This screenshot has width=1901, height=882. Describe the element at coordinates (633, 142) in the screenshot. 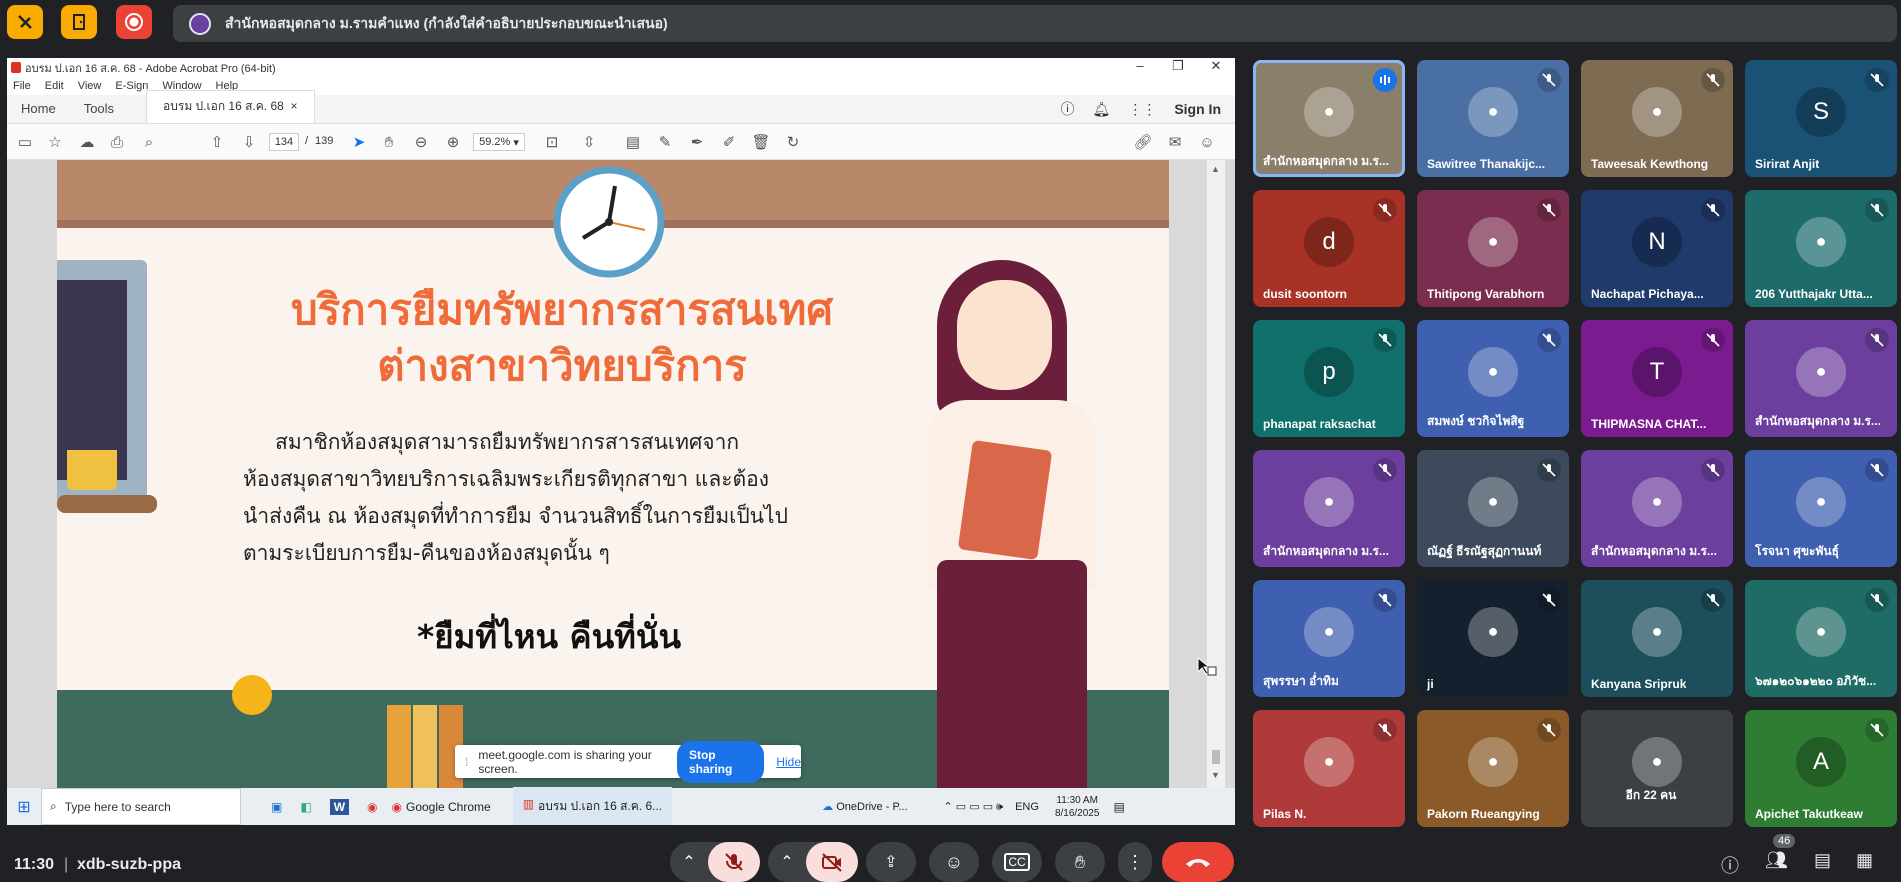

I see `comment-icon: ▤` at that location.